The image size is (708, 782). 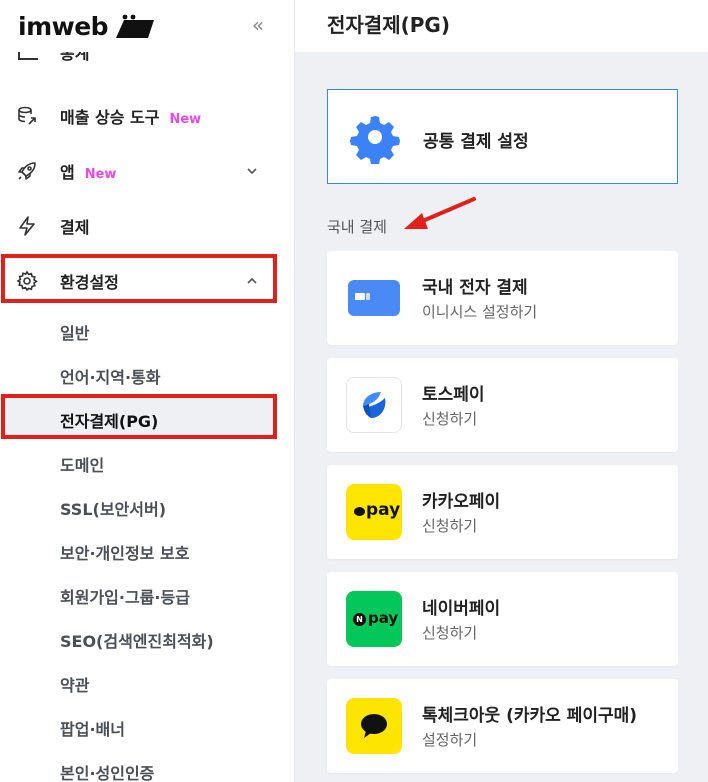 What do you see at coordinates (374, 298) in the screenshot?
I see `card-icon` at bounding box center [374, 298].